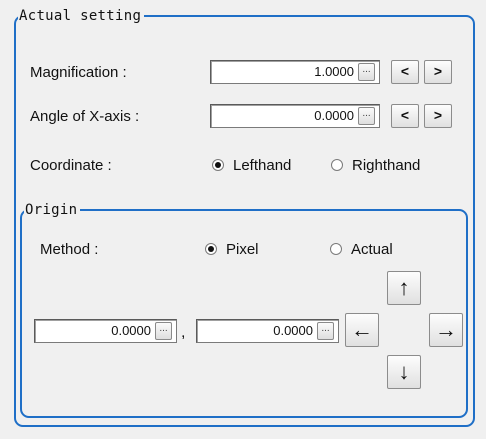  What do you see at coordinates (405, 116) in the screenshot?
I see `angle-decrease-button: <` at bounding box center [405, 116].